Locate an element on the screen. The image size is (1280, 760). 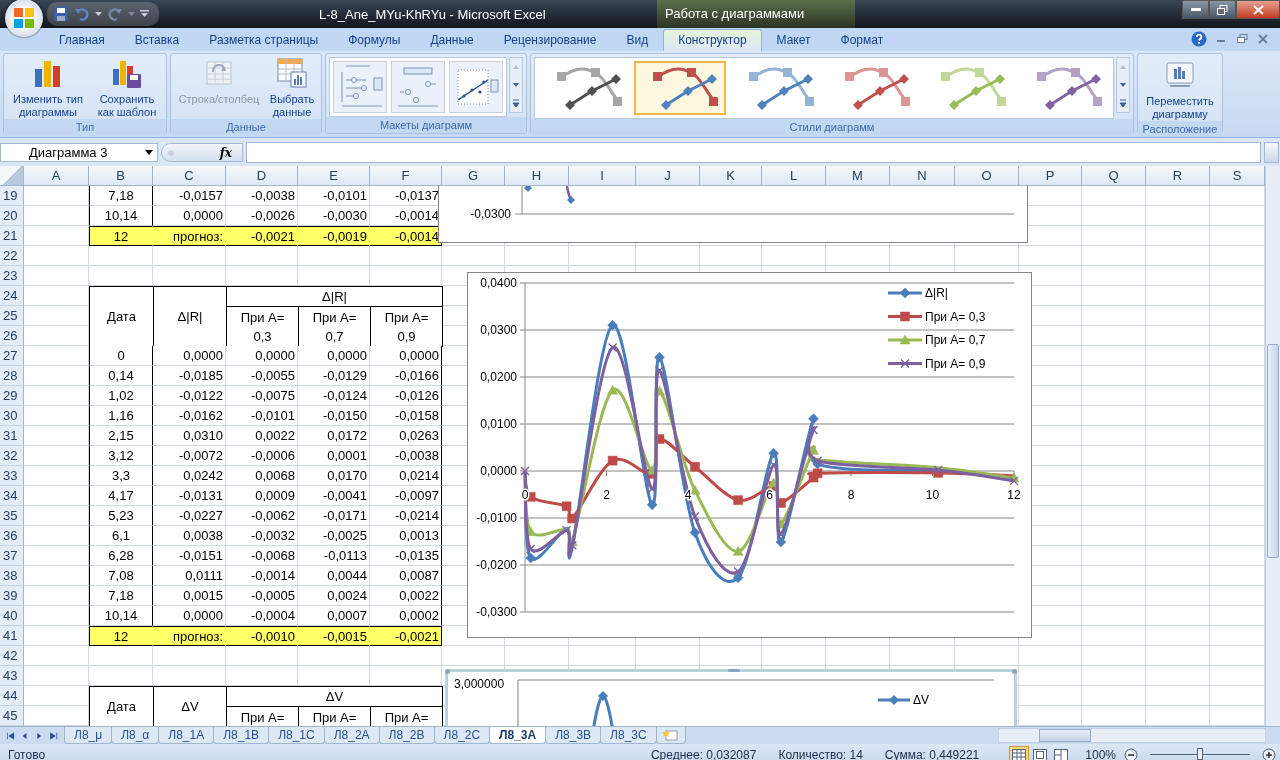
group-label: Стили диаграмм is located at coordinates (832, 127).